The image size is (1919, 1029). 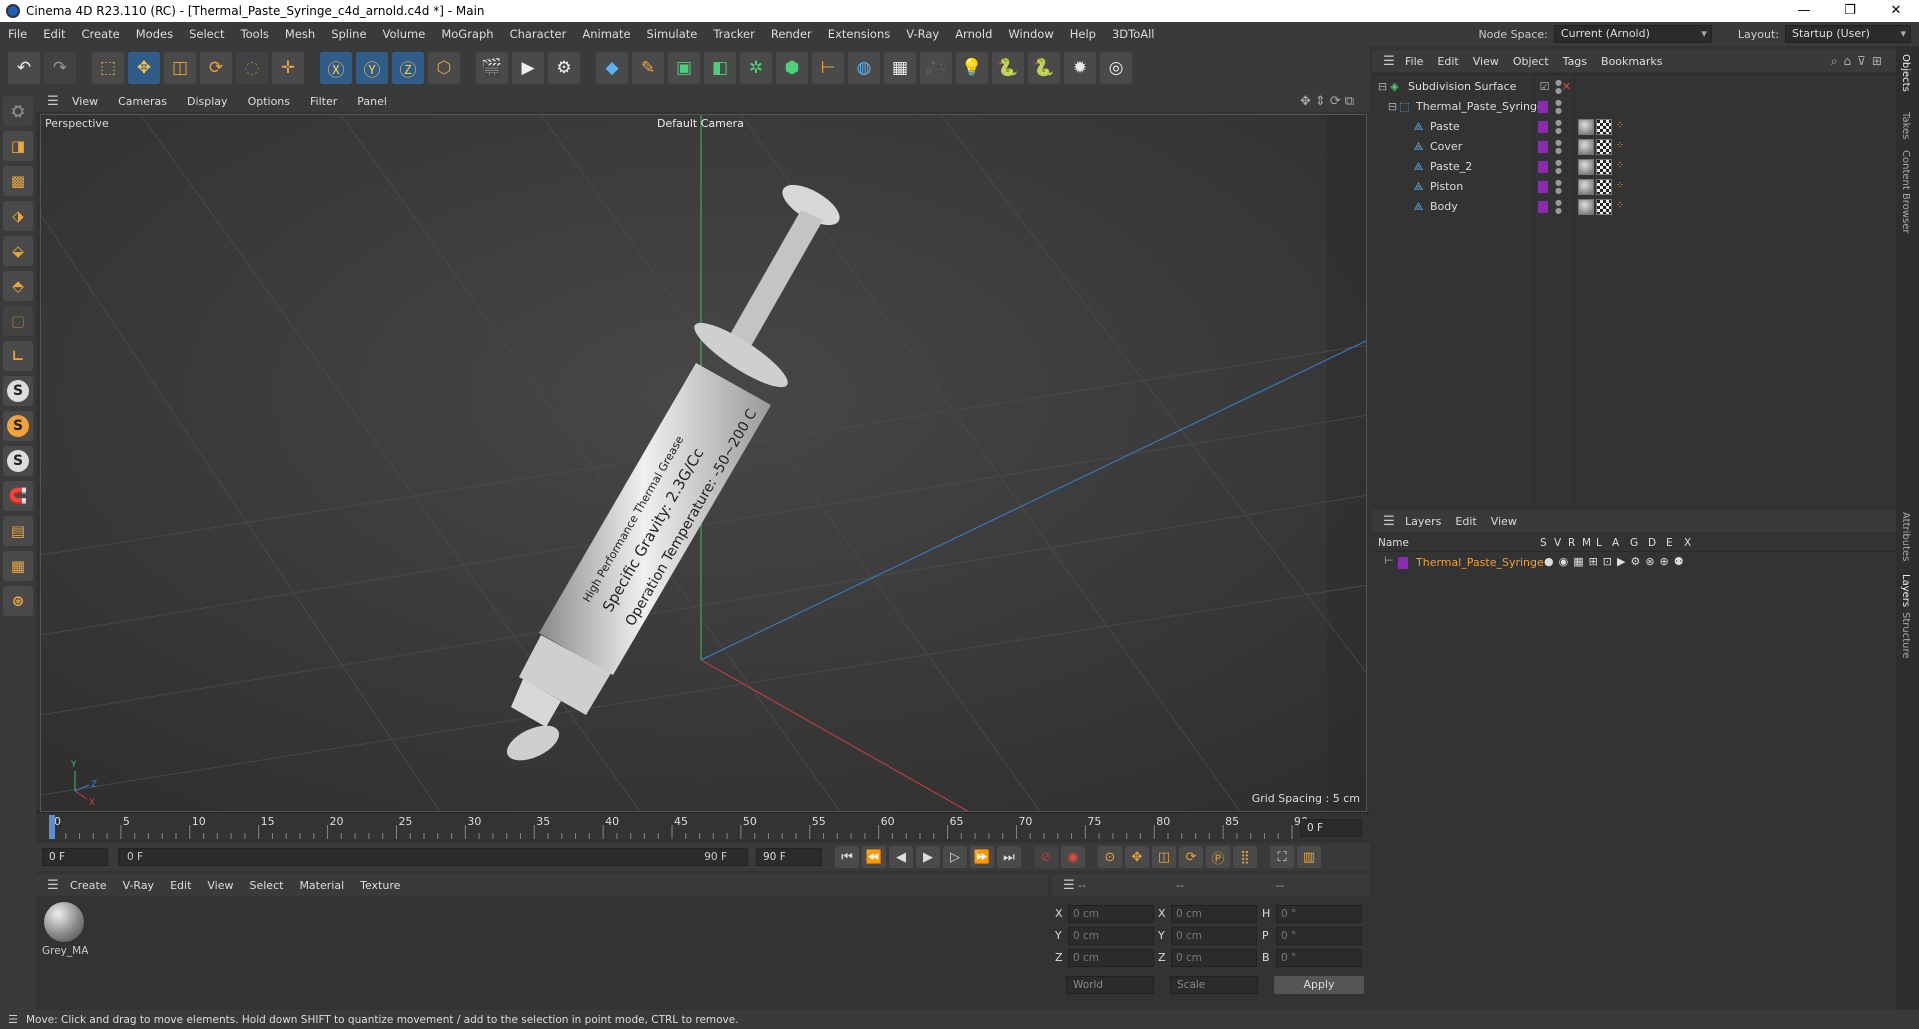 What do you see at coordinates (88, 885) in the screenshot?
I see `material-menu-create: Create` at bounding box center [88, 885].